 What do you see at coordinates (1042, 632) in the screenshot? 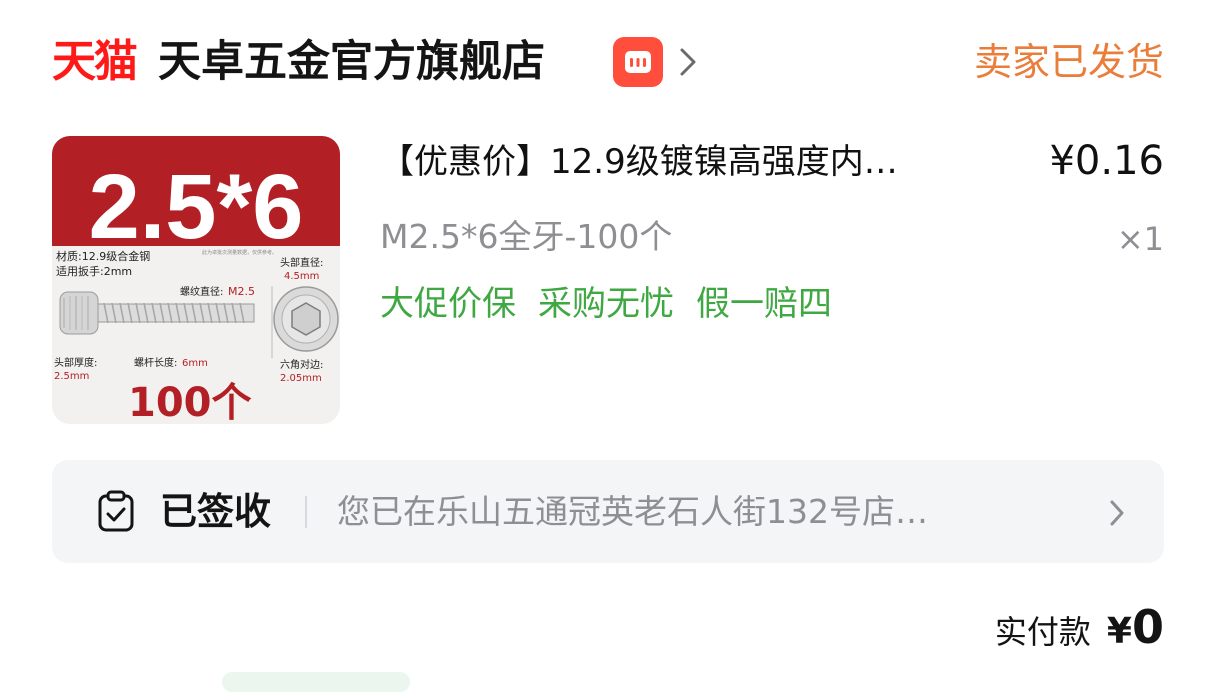
I see `payment-label: 实付款` at bounding box center [1042, 632].